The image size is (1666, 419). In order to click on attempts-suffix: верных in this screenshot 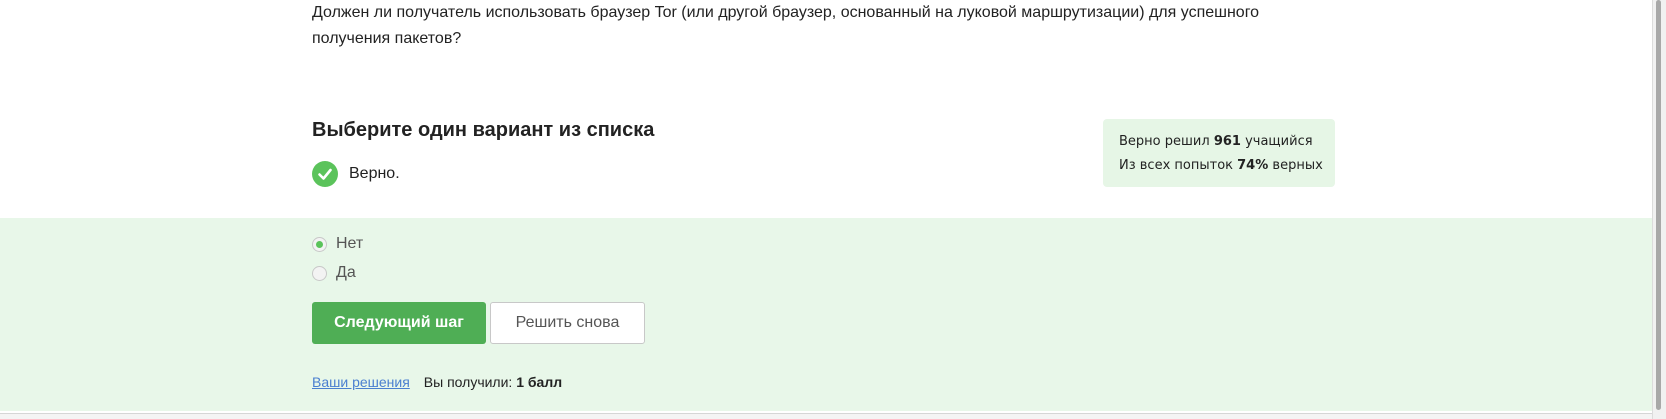, I will do `click(1297, 165)`.